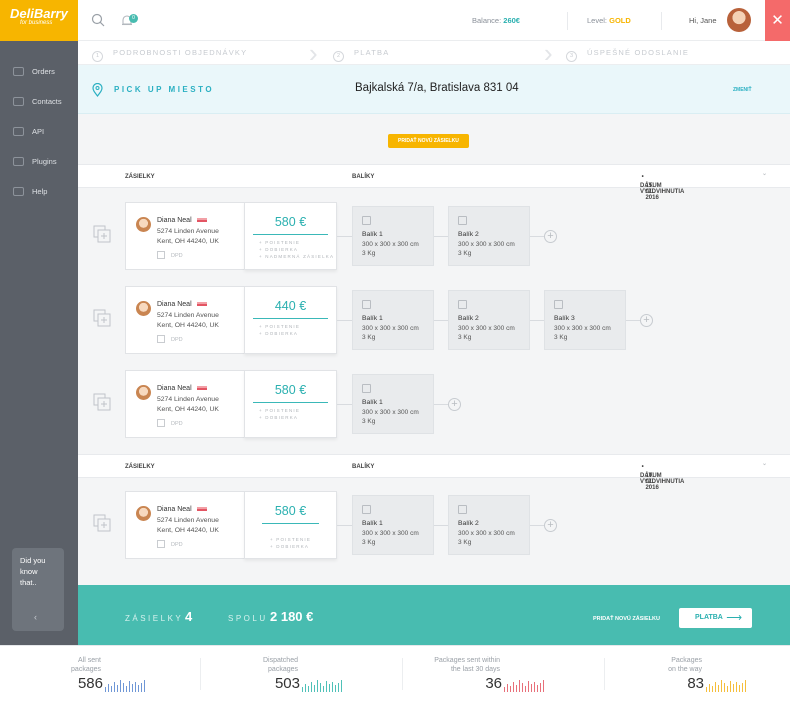  Describe the element at coordinates (609, 20) in the screenshot. I see `level: Level: GOLD` at that location.